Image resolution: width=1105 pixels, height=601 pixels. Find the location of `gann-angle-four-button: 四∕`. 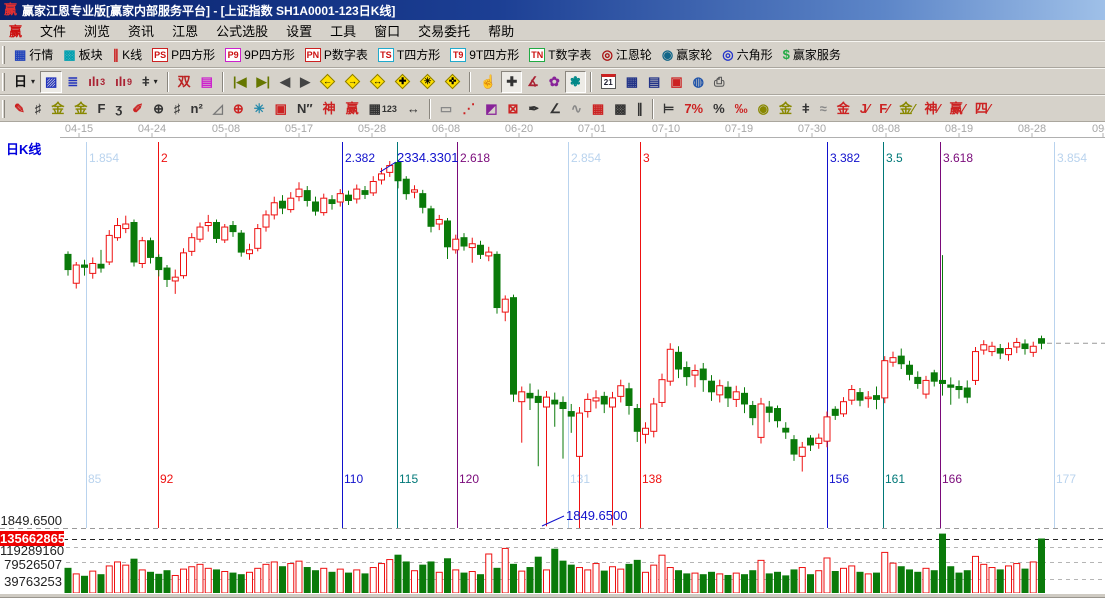

gann-angle-four-button: 四∕ is located at coordinates (982, 109).